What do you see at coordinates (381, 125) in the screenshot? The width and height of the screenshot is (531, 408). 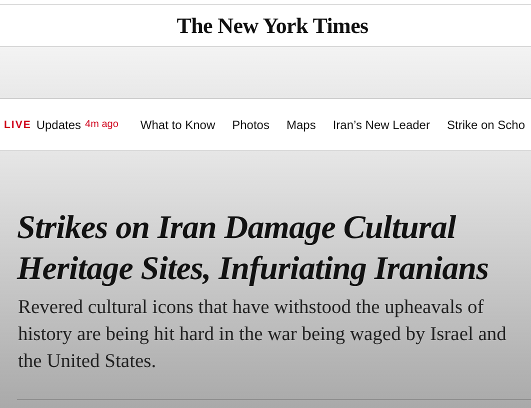 I see `nav-link: Iran’s New Leader` at bounding box center [381, 125].